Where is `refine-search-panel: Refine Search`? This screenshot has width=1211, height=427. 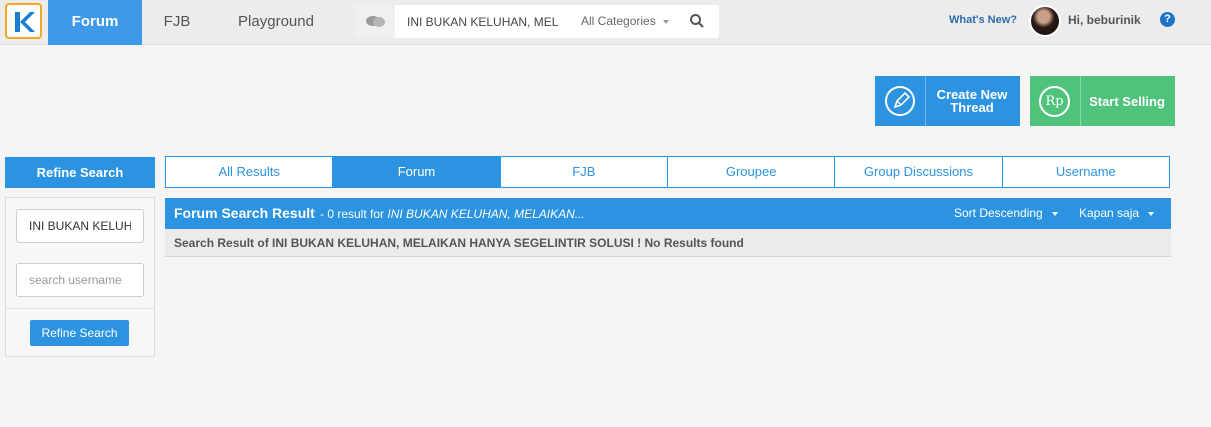 refine-search-panel: Refine Search is located at coordinates (80, 277).